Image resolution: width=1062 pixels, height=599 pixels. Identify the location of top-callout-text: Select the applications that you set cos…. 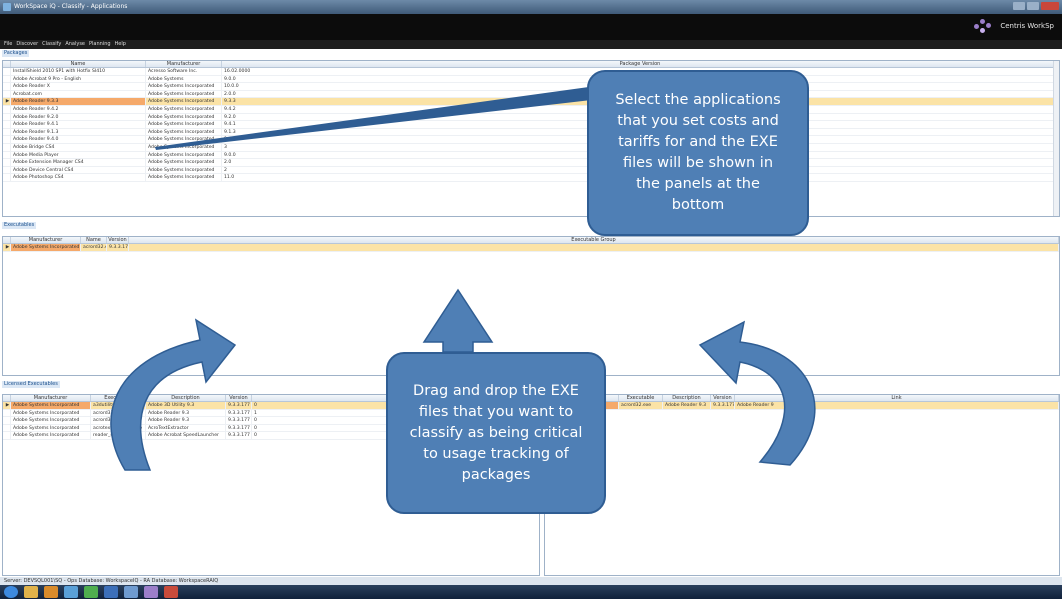
(698, 152).